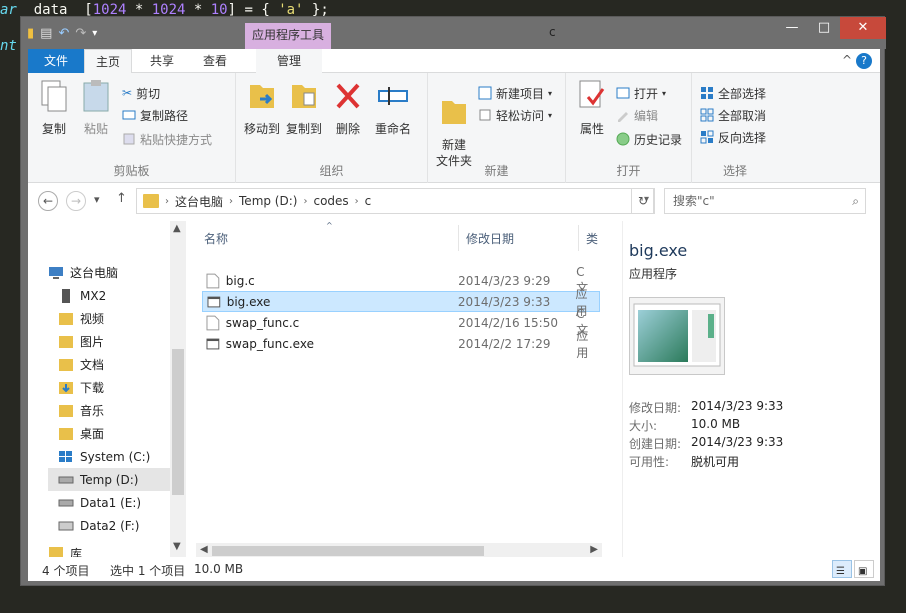  I want to click on copy-button: 复制, so click(54, 108).